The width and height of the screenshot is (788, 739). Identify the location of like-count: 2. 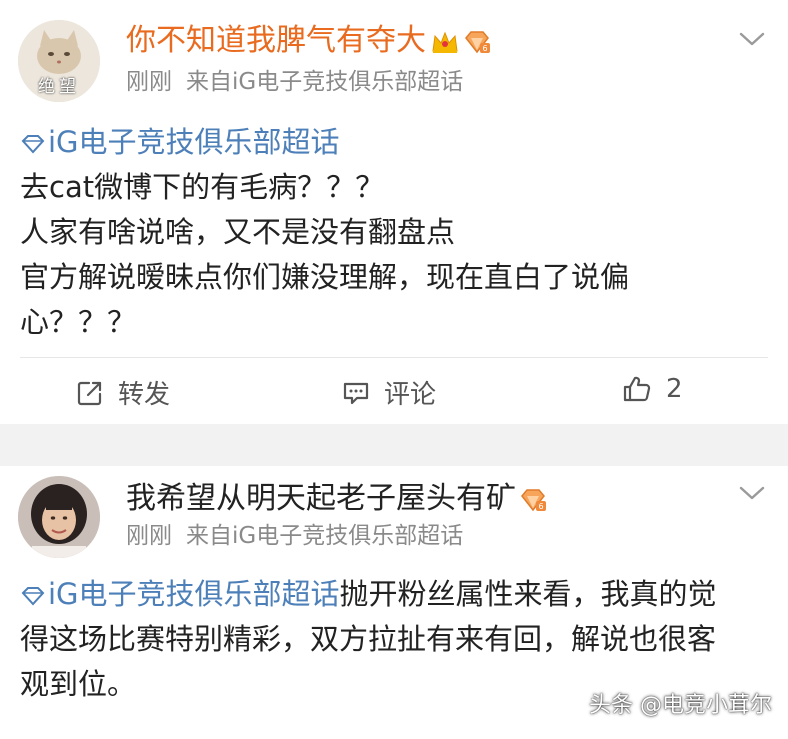
(674, 389).